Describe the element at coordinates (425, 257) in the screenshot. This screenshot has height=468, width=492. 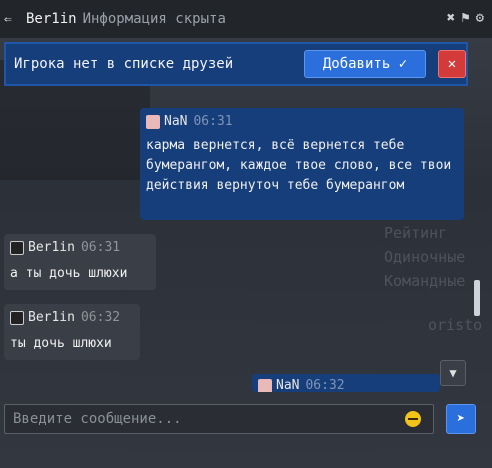
I see `background-text-single: Одиночные` at that location.